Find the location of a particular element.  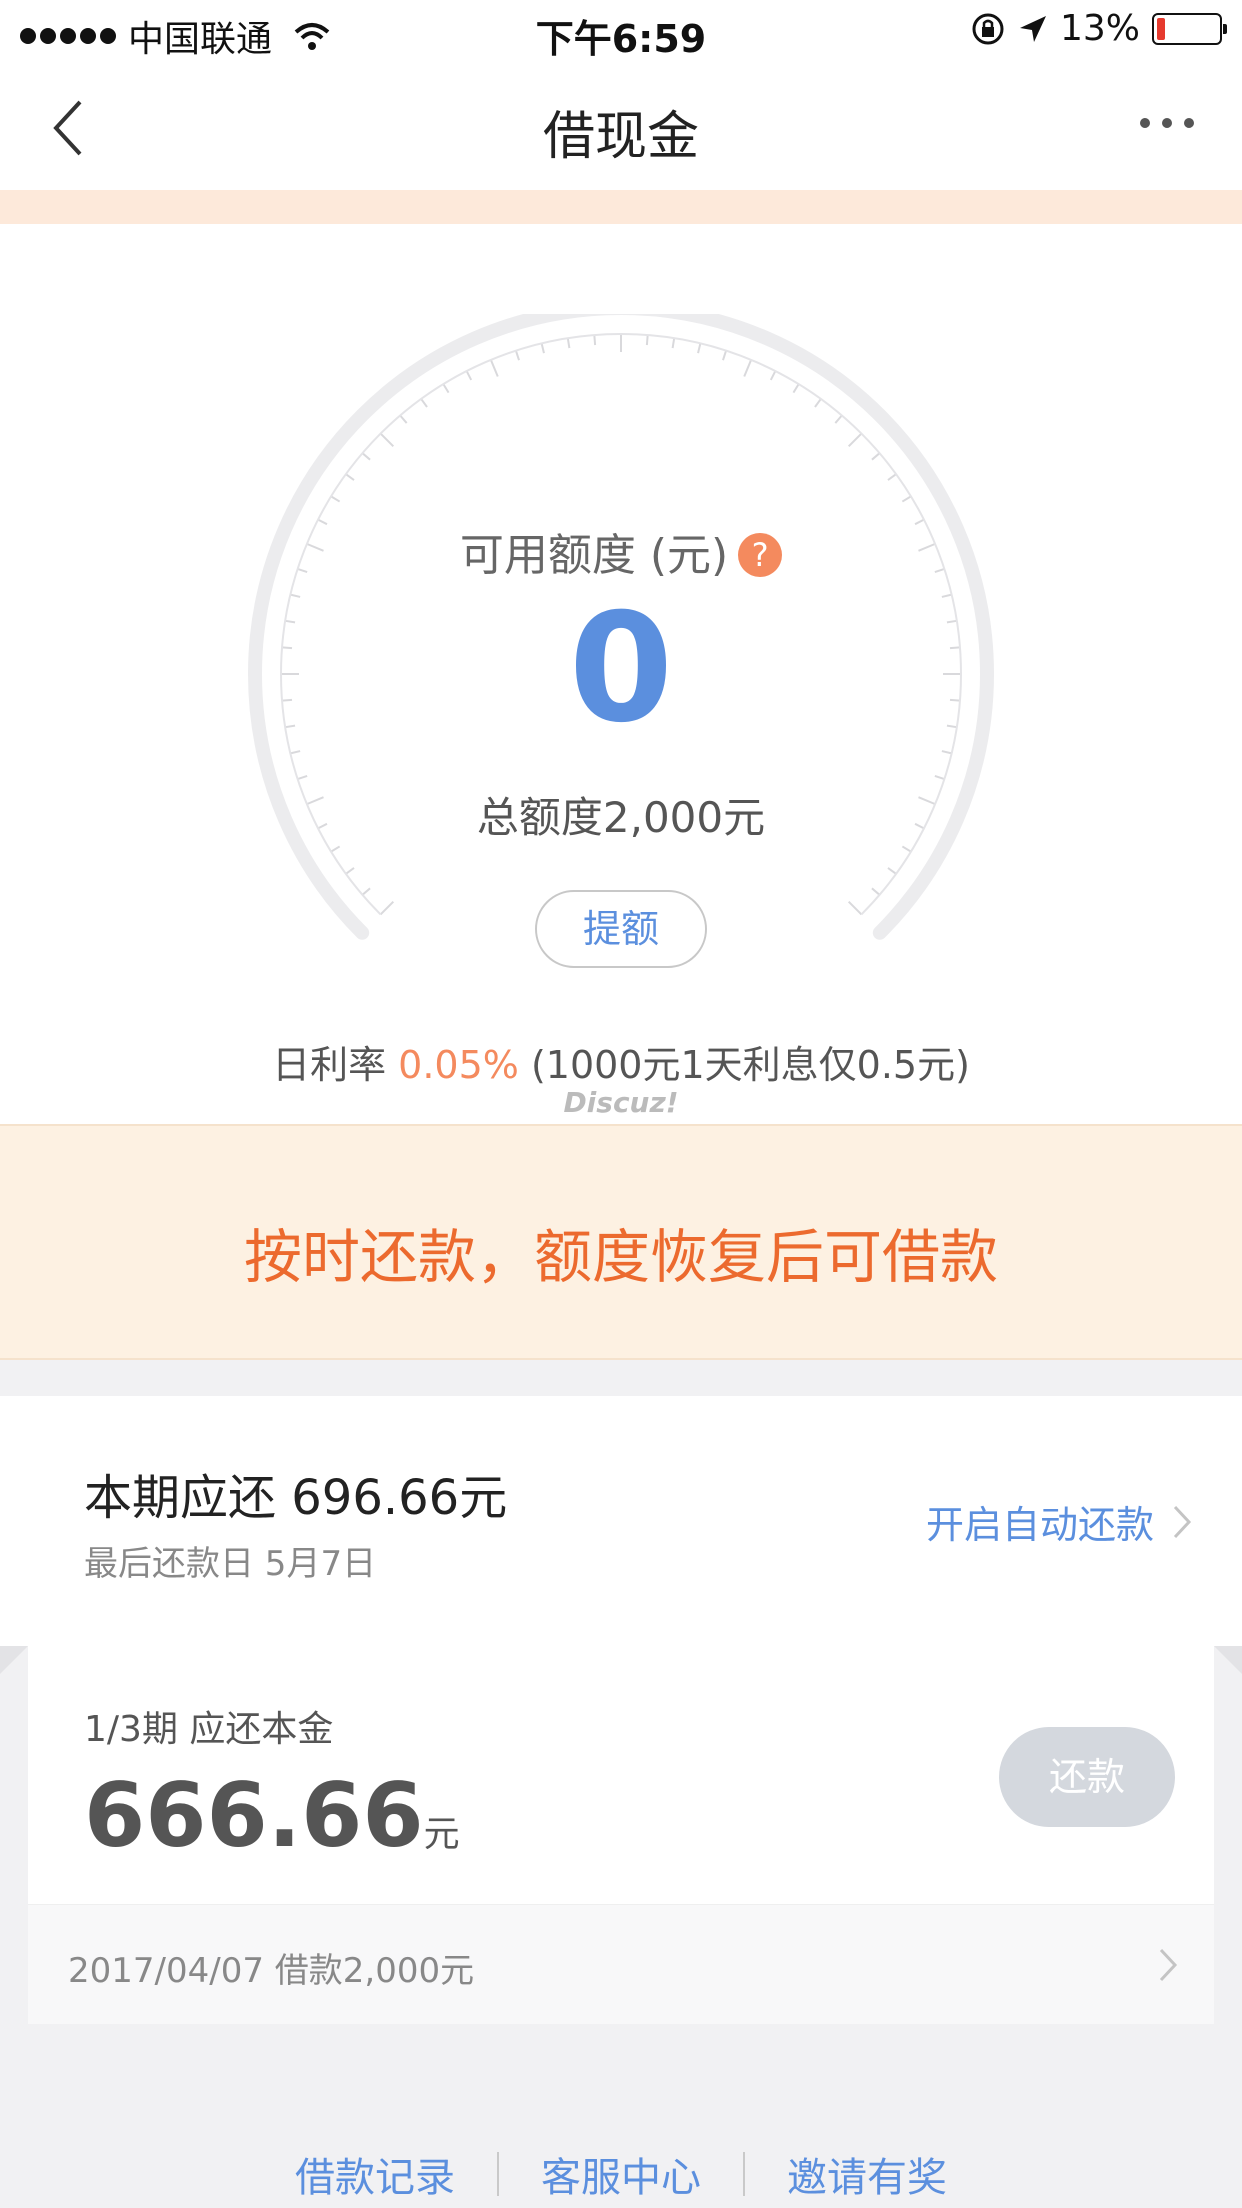

repayment-notice: 按时还款，额度恢复后可借款 is located at coordinates (621, 1242).